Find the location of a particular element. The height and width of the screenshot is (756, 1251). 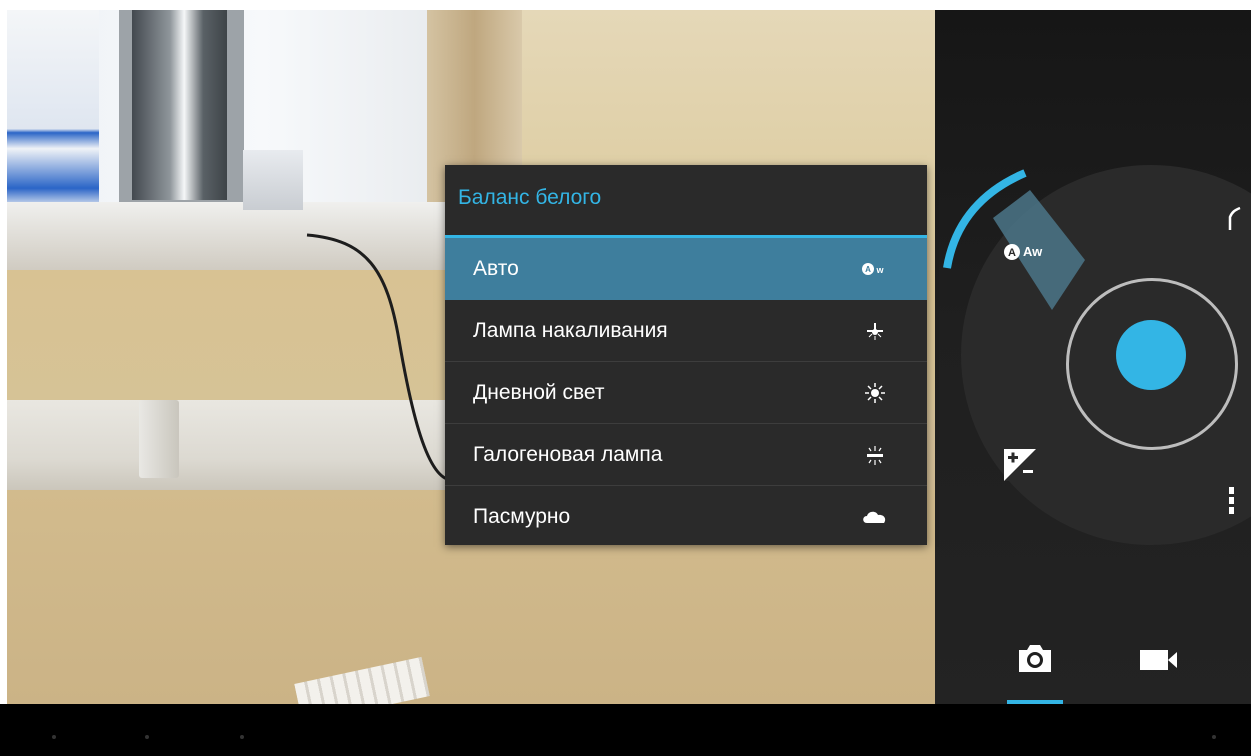

svg-text: A is located at coordinates (868, 269).